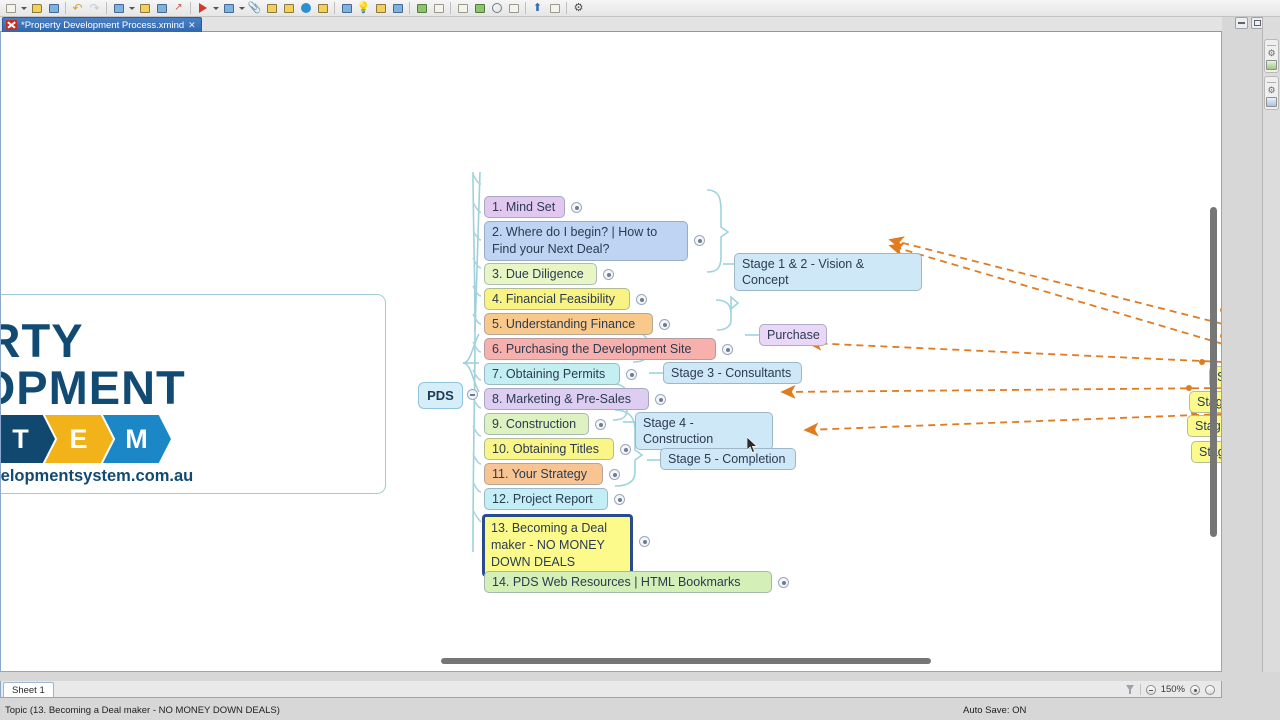 The image size is (1280, 720). What do you see at coordinates (363, 8) in the screenshot?
I see `brainstorm-icon: 💡` at bounding box center [363, 8].